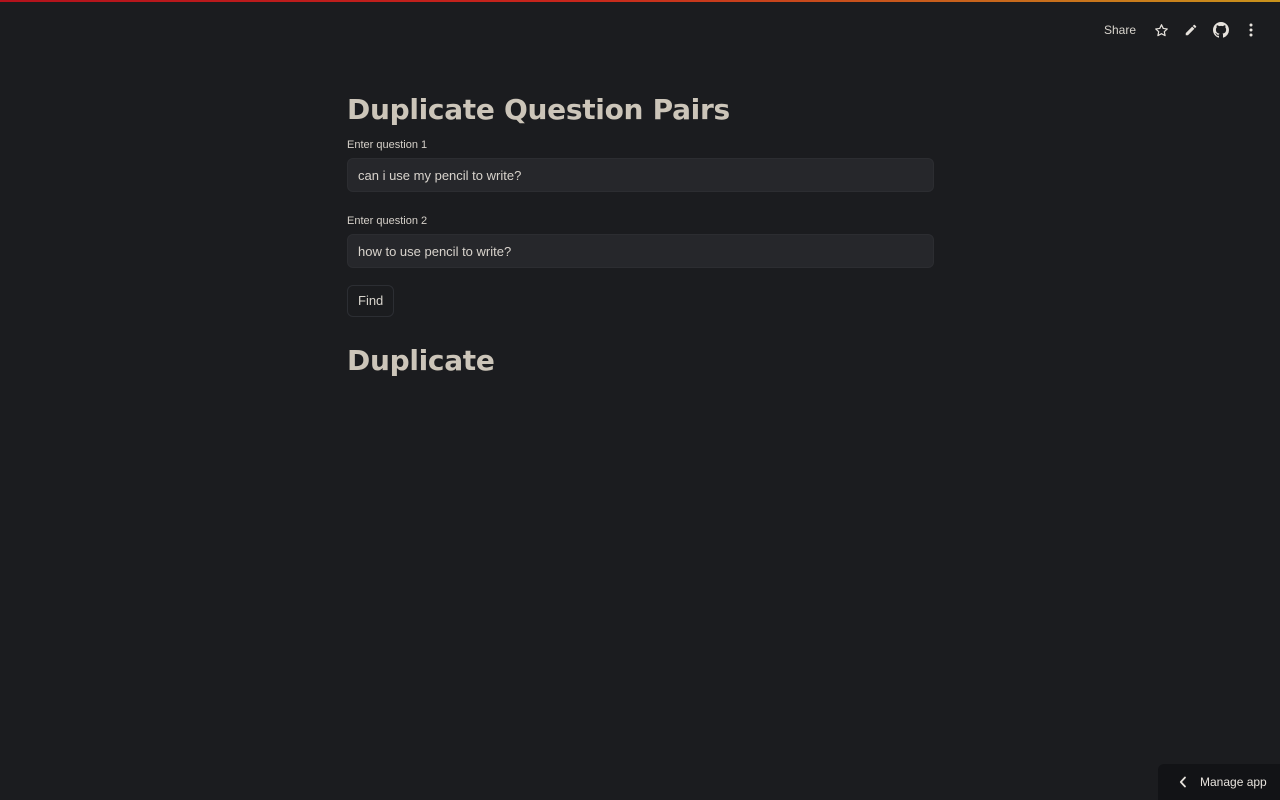  I want to click on manage-app-button: Manage app, so click(1219, 782).